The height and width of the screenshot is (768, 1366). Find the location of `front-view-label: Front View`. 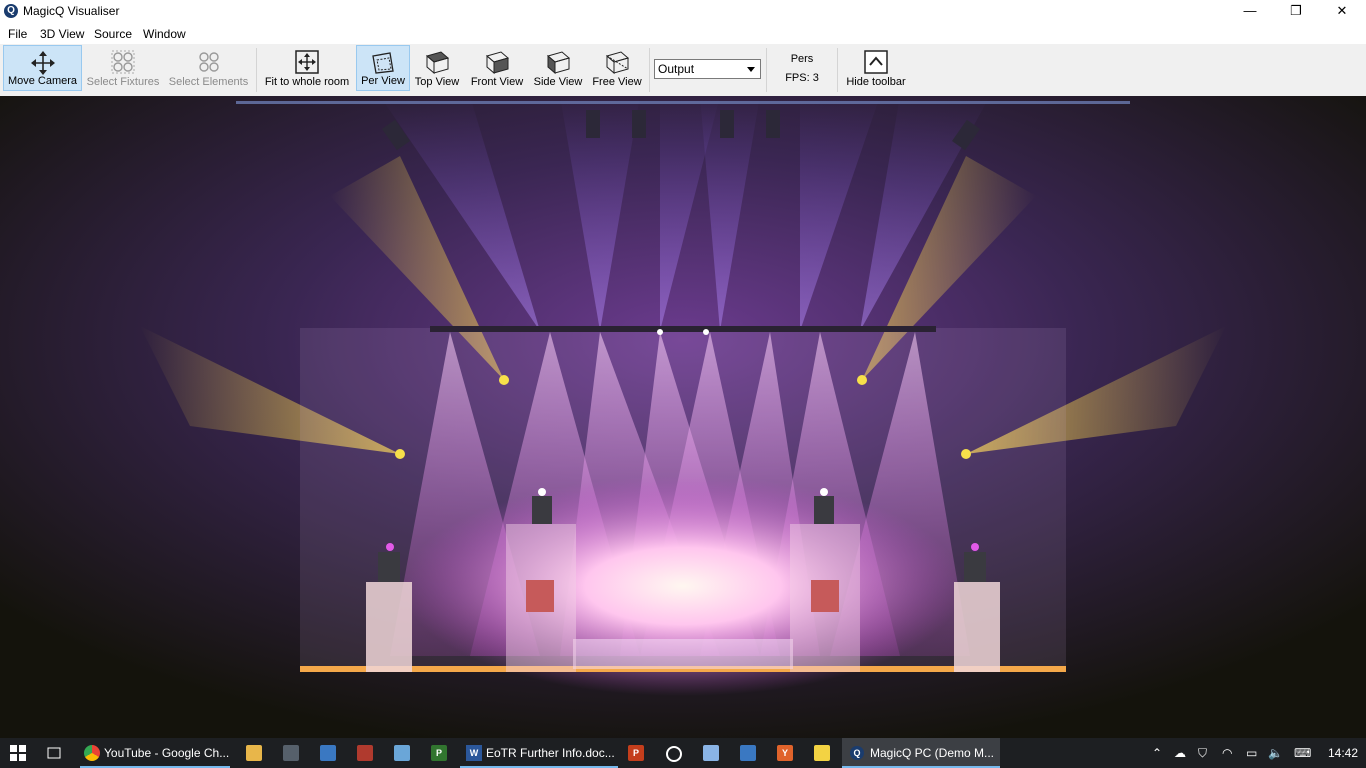

front-view-label: Front View is located at coordinates (497, 82).